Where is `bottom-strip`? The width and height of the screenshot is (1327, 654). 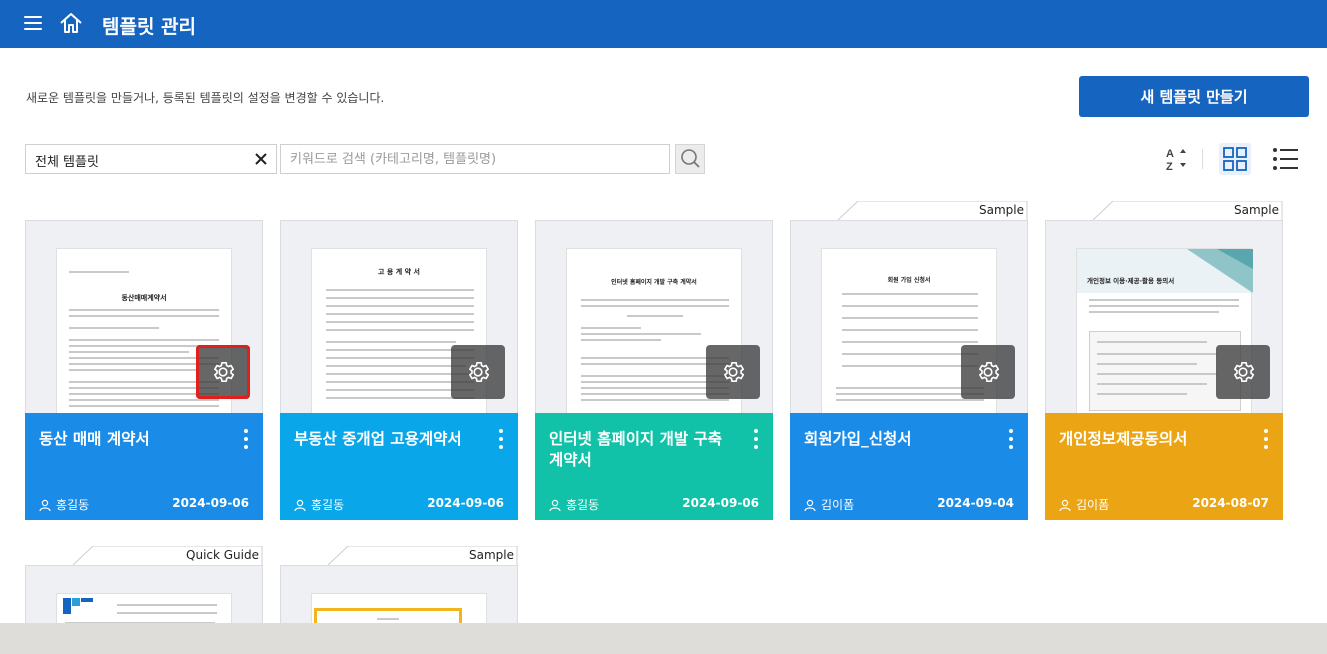 bottom-strip is located at coordinates (663, 638).